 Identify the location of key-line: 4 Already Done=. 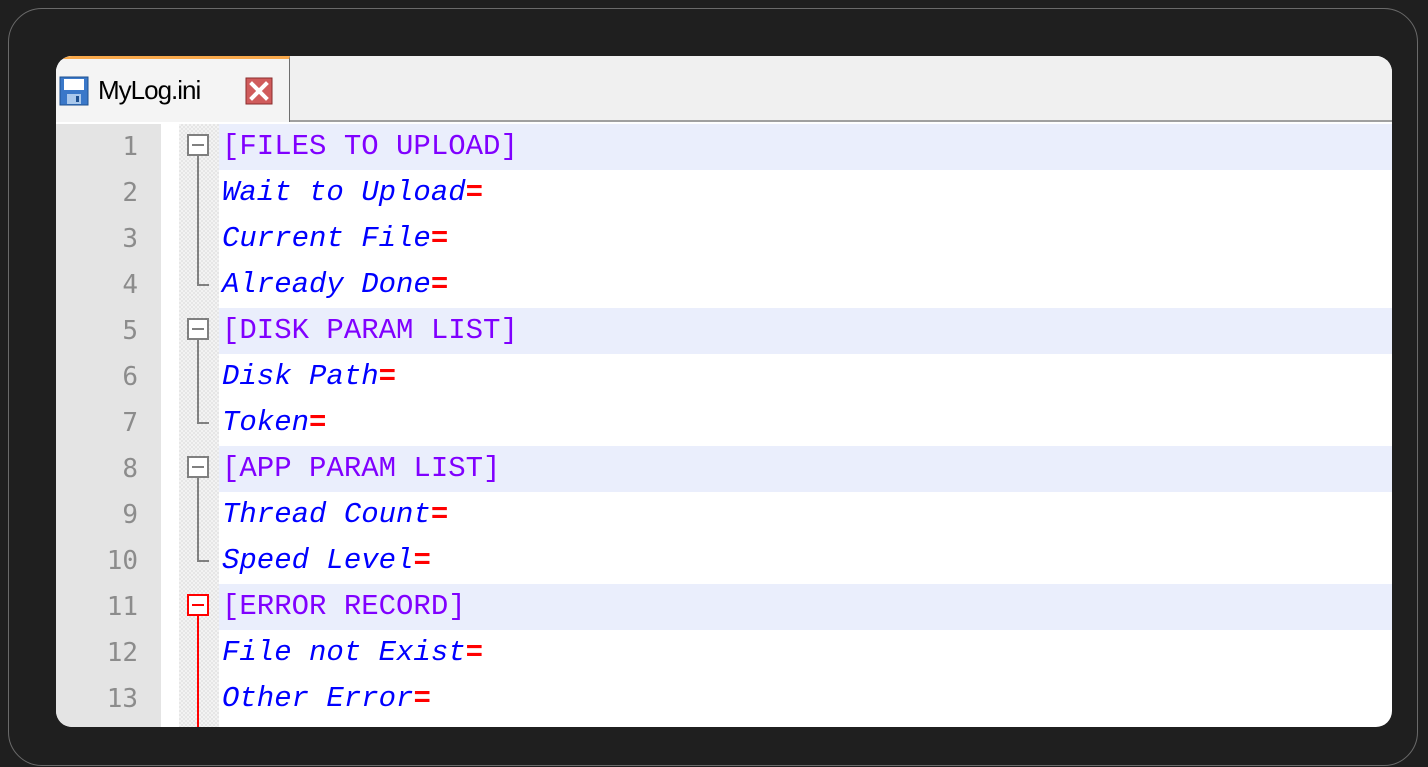
(724, 285).